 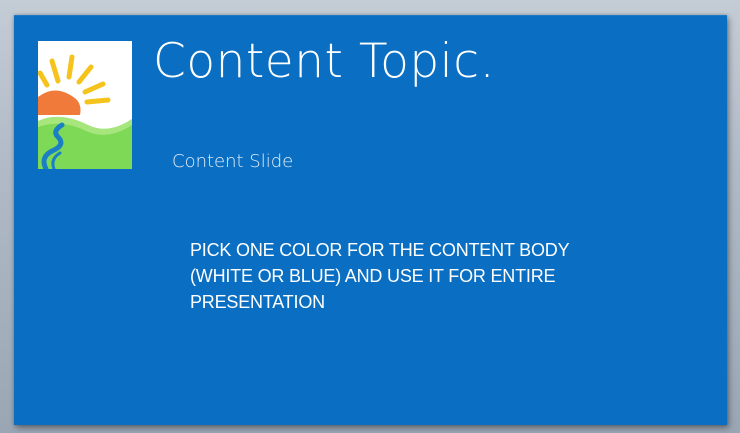 I want to click on logo, so click(x=85, y=105).